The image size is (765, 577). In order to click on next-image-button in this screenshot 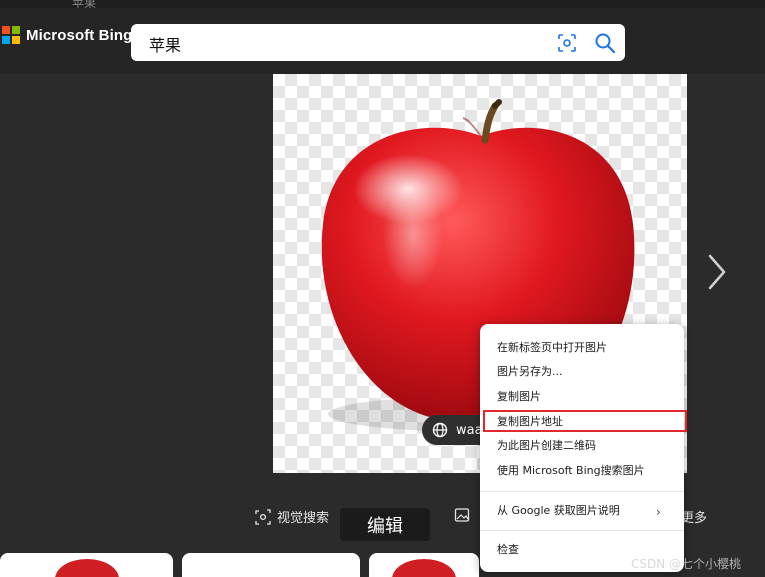, I will do `click(717, 272)`.